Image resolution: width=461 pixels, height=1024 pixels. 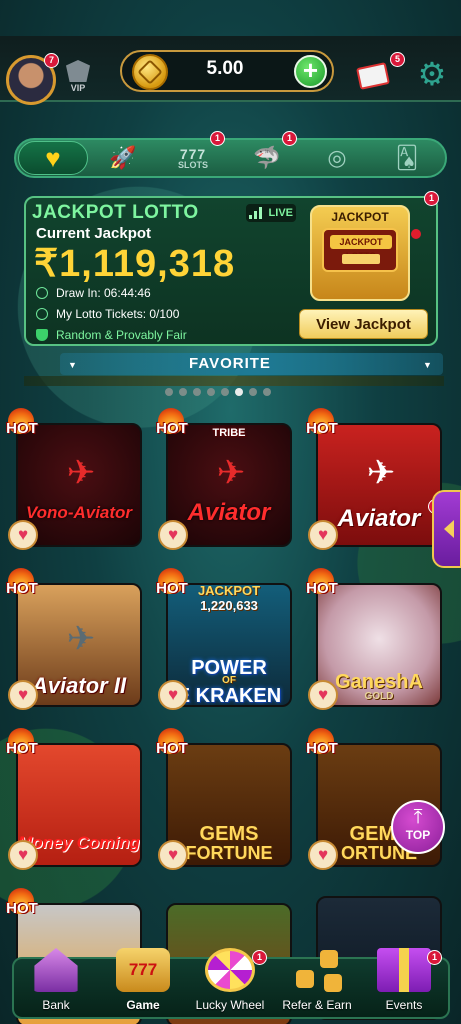 I want to click on machine-label: JACKPOT, so click(x=360, y=217).